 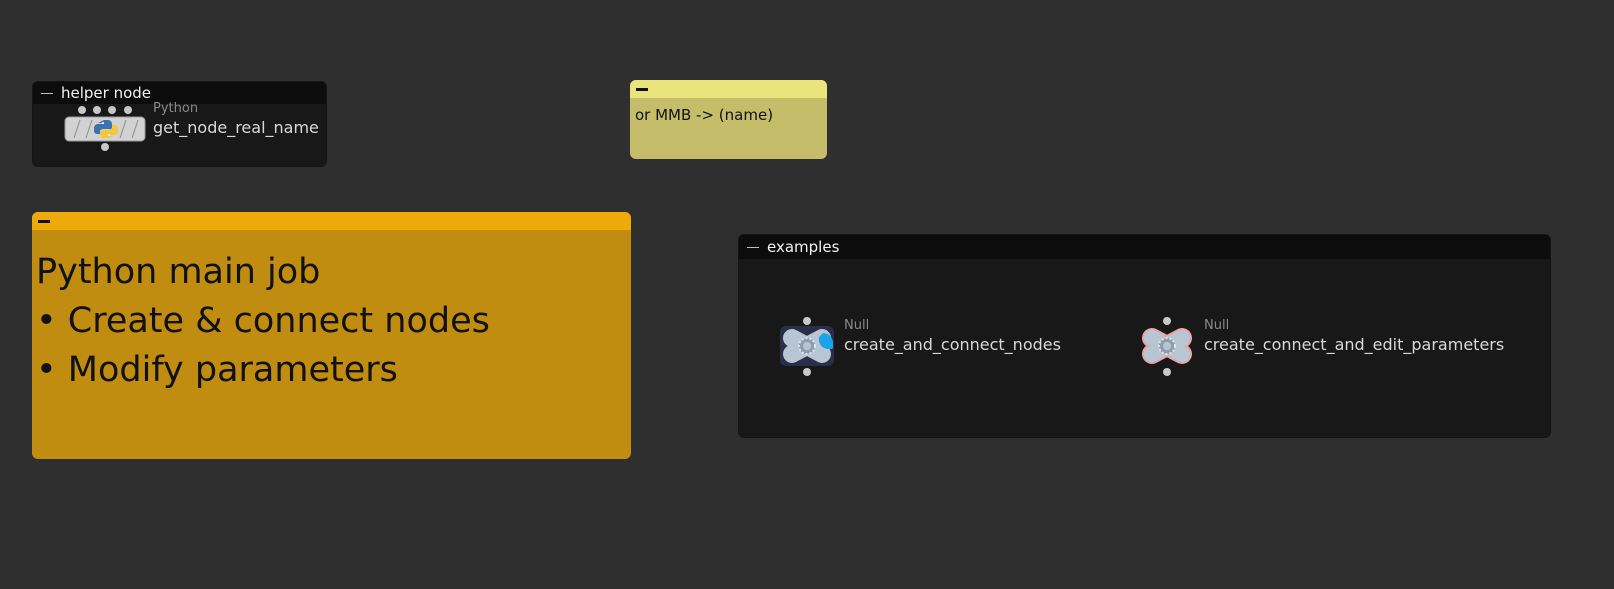 I want to click on null-node: Null create_connect_and_edit_parameters, so click(x=1337, y=347).